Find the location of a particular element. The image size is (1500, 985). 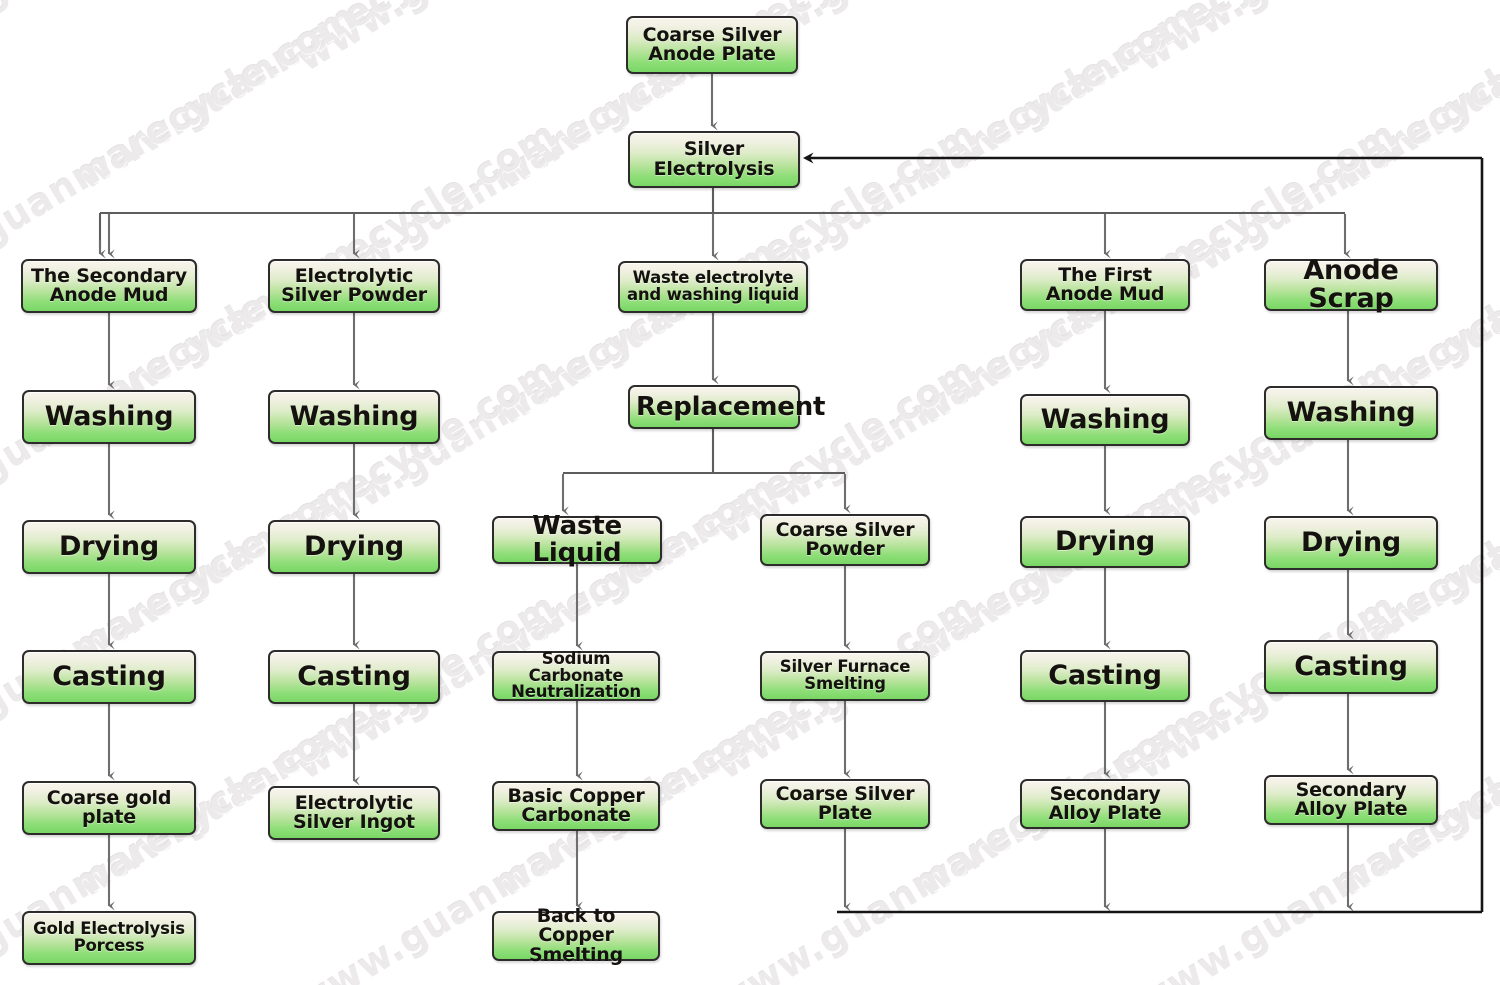

node-gold_electrolysis_porcess: Gold Electrolysis Porcess is located at coordinates (109, 938).